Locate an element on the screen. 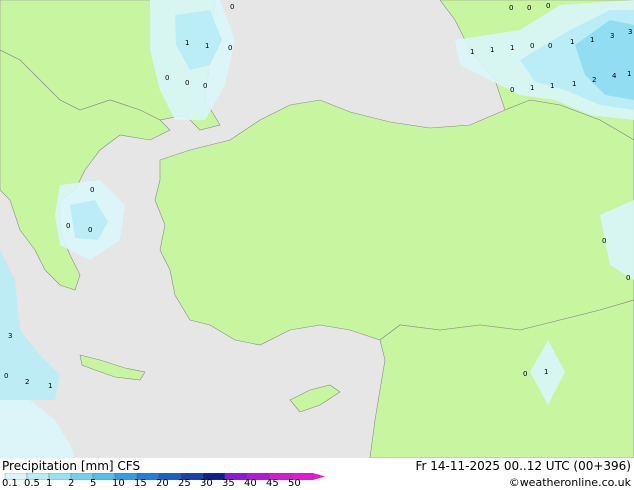 The height and width of the screenshot is (490, 634). legend-label: 25 is located at coordinates (184, 483).